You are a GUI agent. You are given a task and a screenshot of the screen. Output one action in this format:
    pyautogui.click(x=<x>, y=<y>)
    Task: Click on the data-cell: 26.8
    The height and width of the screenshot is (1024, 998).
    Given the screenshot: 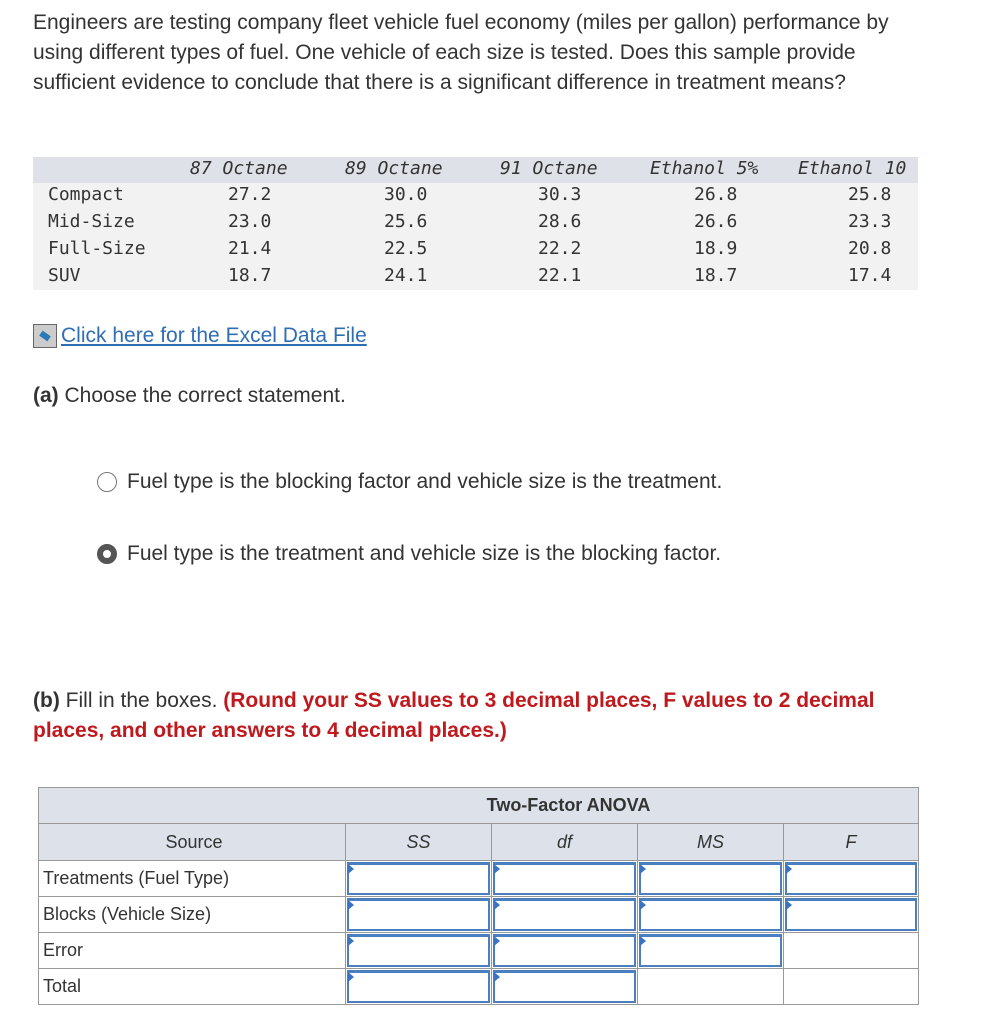 What is the action you would take?
    pyautogui.click(x=716, y=194)
    